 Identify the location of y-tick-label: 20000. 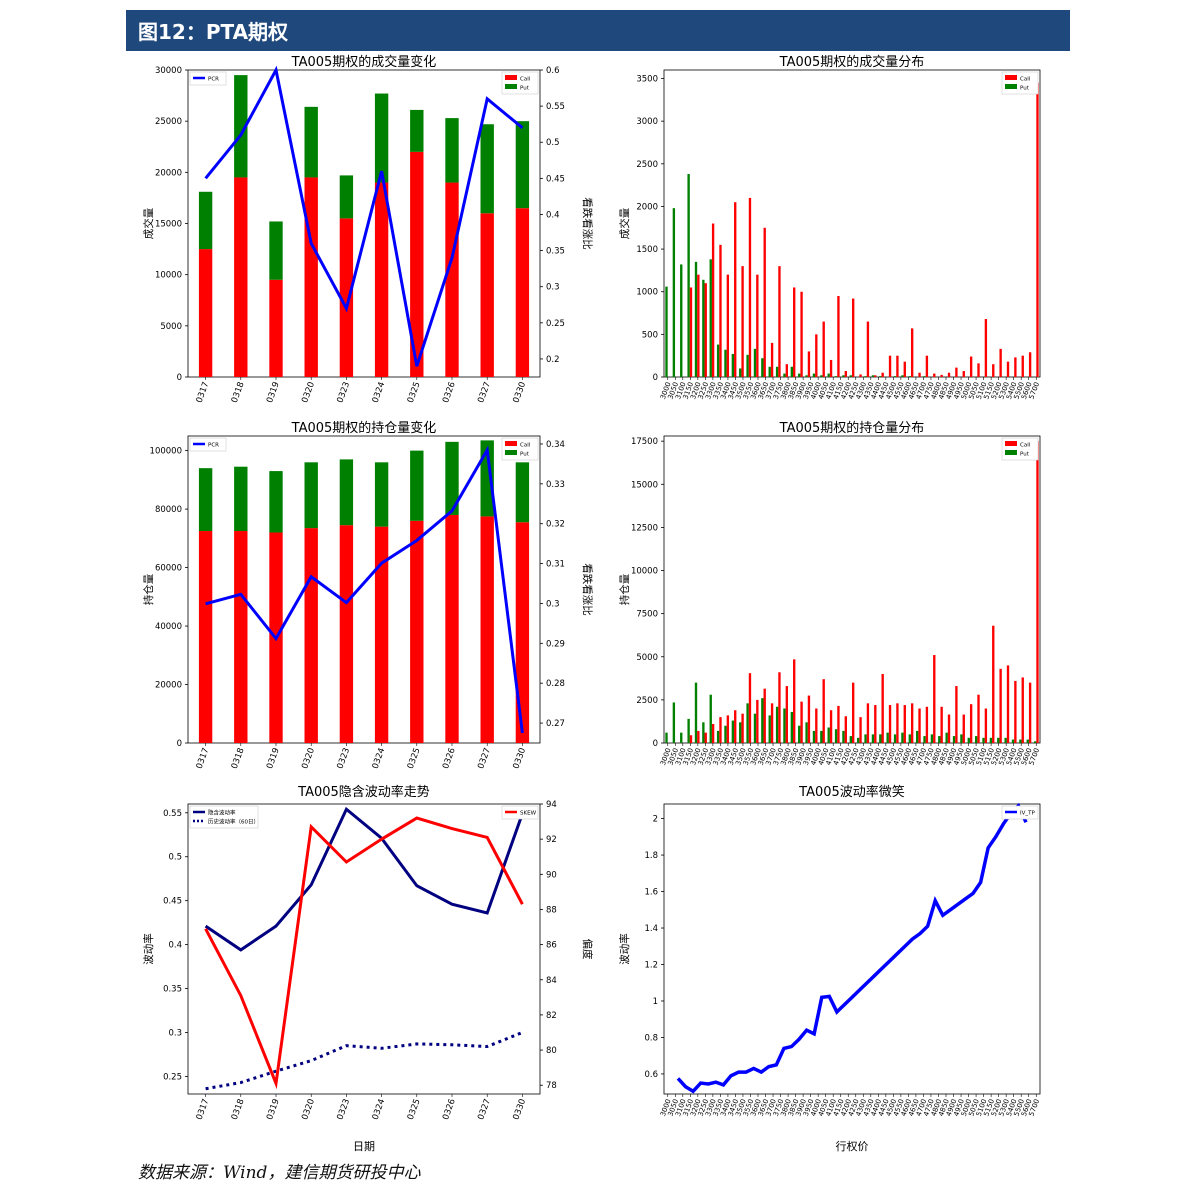
(168, 686).